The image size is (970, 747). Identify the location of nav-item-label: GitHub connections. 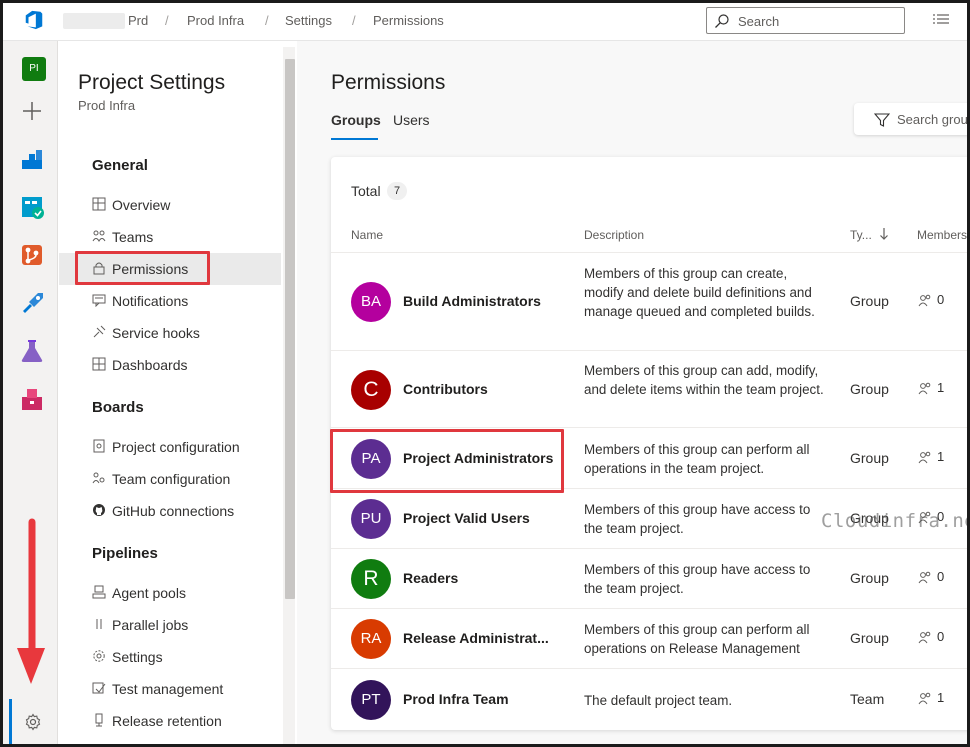
(173, 511).